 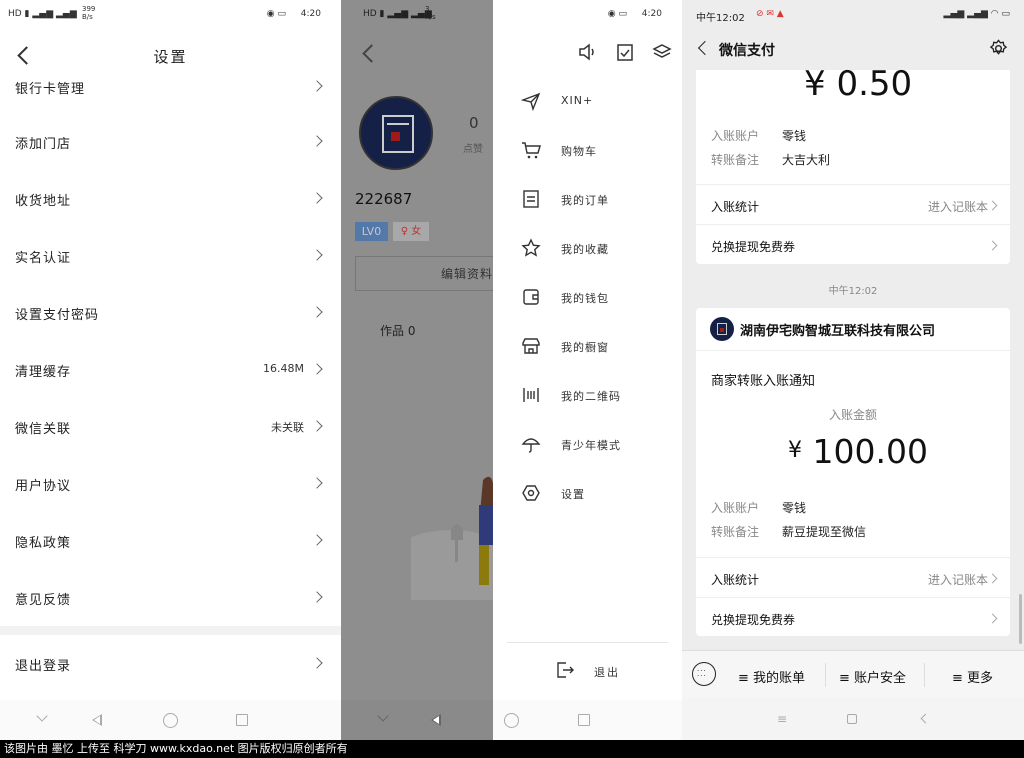 What do you see at coordinates (770, 14) in the screenshot?
I see `notification-icons: ⊘ ✉ ▲` at bounding box center [770, 14].